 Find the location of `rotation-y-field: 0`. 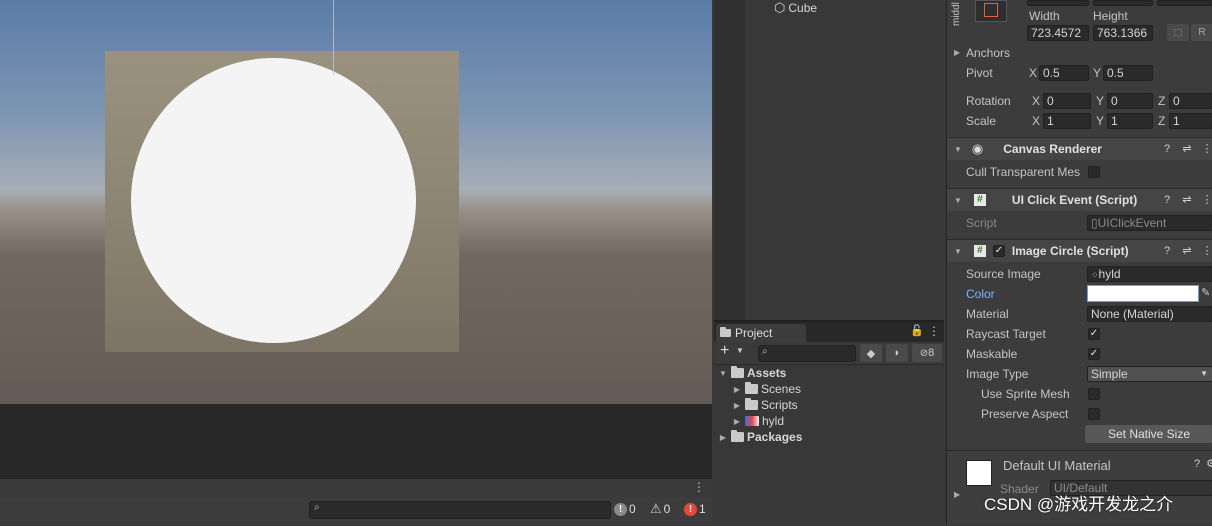

rotation-y-field: 0 is located at coordinates (1130, 101).